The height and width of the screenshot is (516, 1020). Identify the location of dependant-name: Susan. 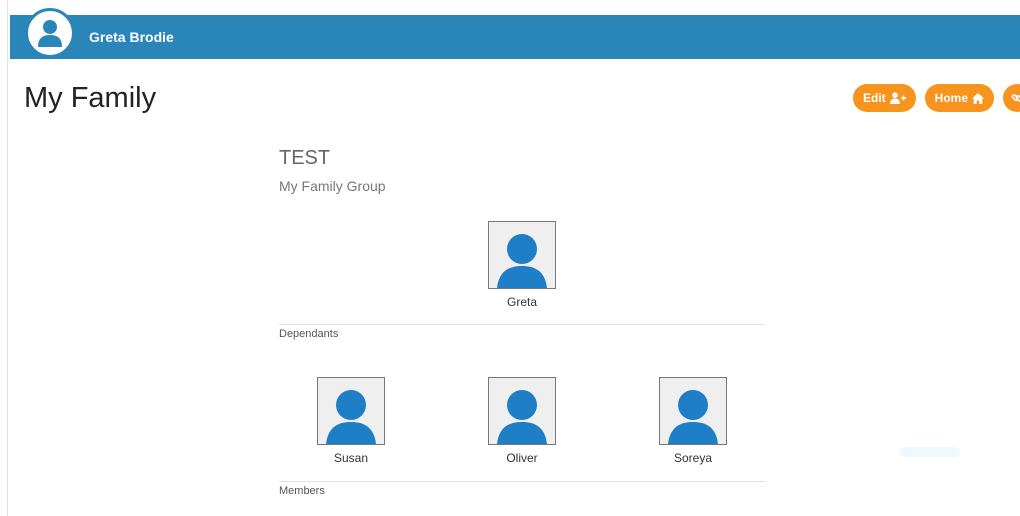
(351, 458).